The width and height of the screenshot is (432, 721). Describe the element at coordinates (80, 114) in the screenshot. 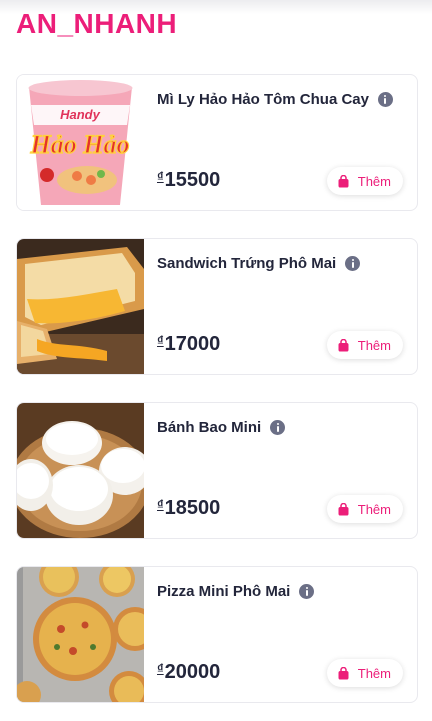

I see `svg-text: Handy` at that location.